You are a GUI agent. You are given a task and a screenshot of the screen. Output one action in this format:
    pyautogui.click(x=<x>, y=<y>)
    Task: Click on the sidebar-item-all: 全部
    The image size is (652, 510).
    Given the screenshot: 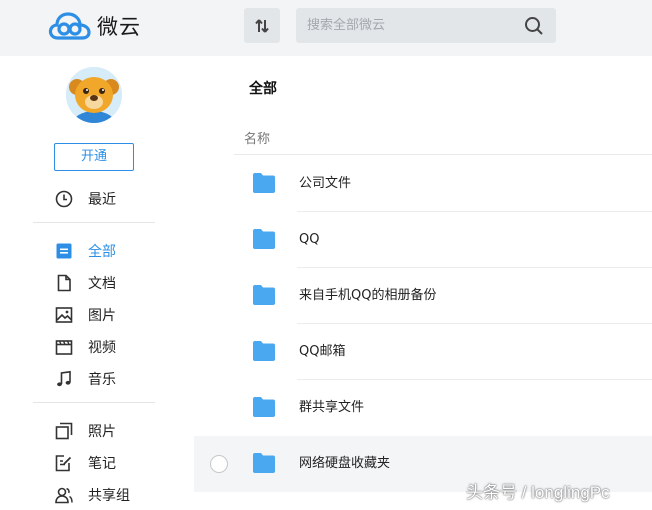 What is the action you would take?
    pyautogui.click(x=109, y=251)
    